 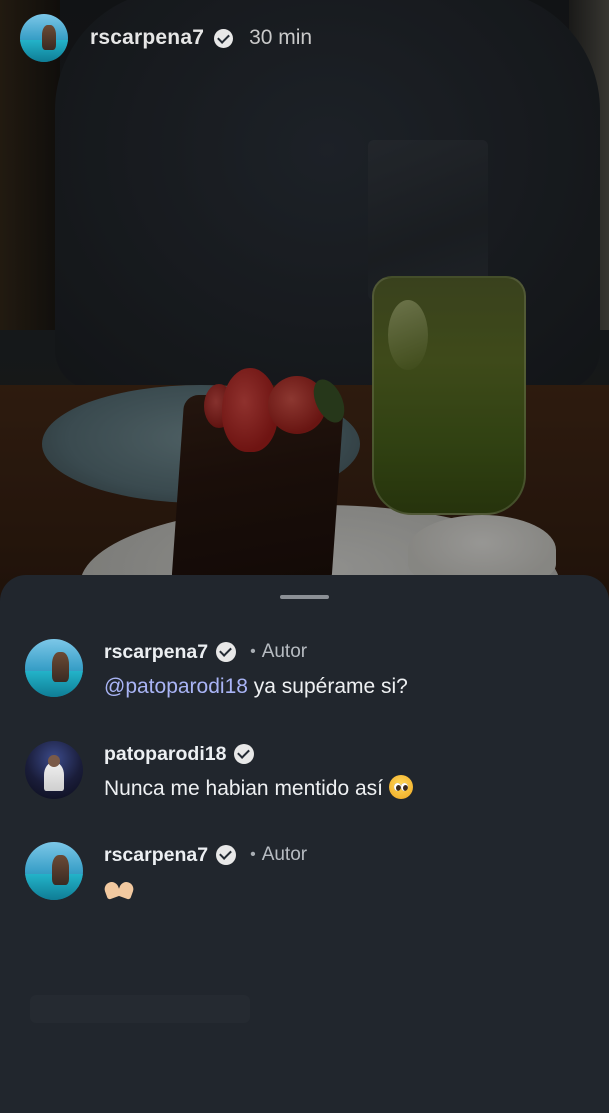 What do you see at coordinates (44, 38) in the screenshot?
I see `story-avatar` at bounding box center [44, 38].